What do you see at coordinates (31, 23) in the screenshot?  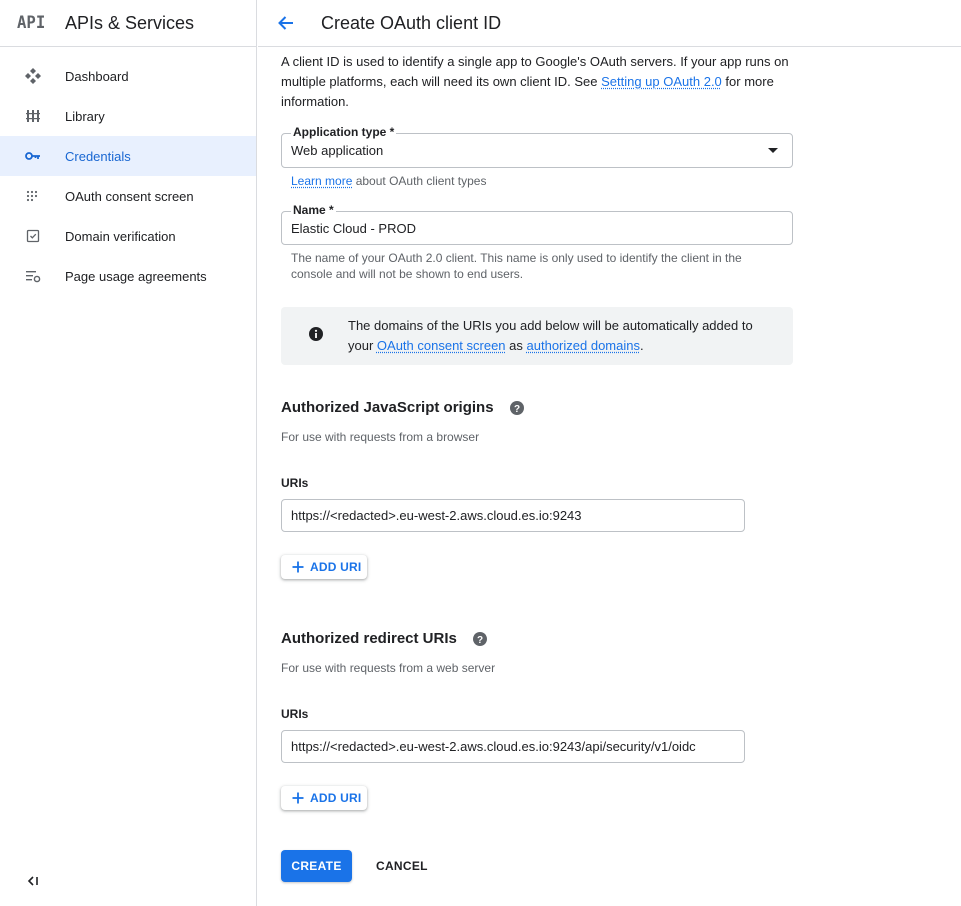 I see `api-logo: API` at bounding box center [31, 23].